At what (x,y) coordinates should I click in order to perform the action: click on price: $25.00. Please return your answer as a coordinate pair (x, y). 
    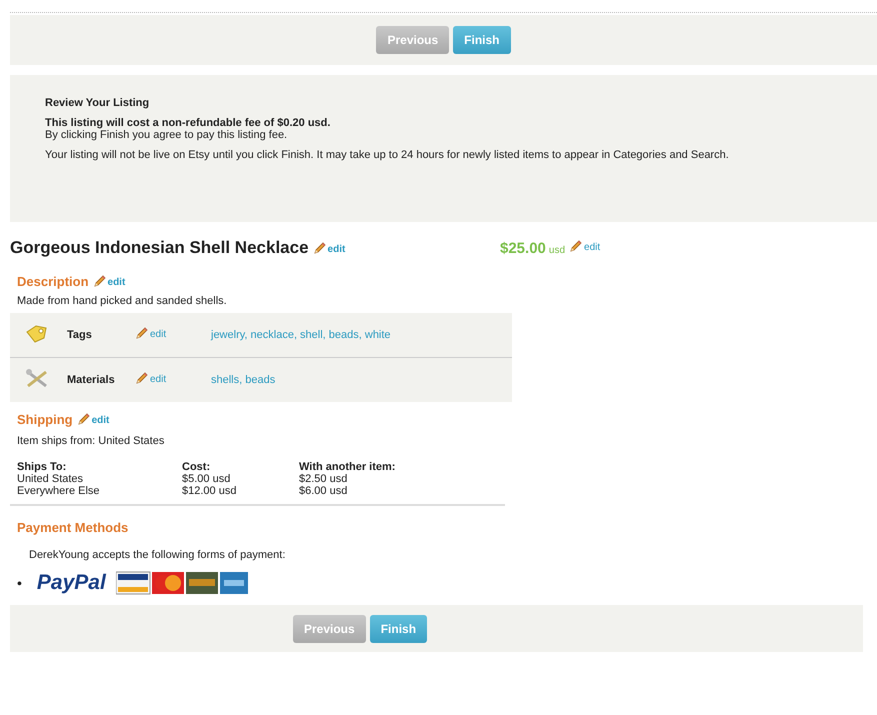
    Looking at the image, I should click on (523, 248).